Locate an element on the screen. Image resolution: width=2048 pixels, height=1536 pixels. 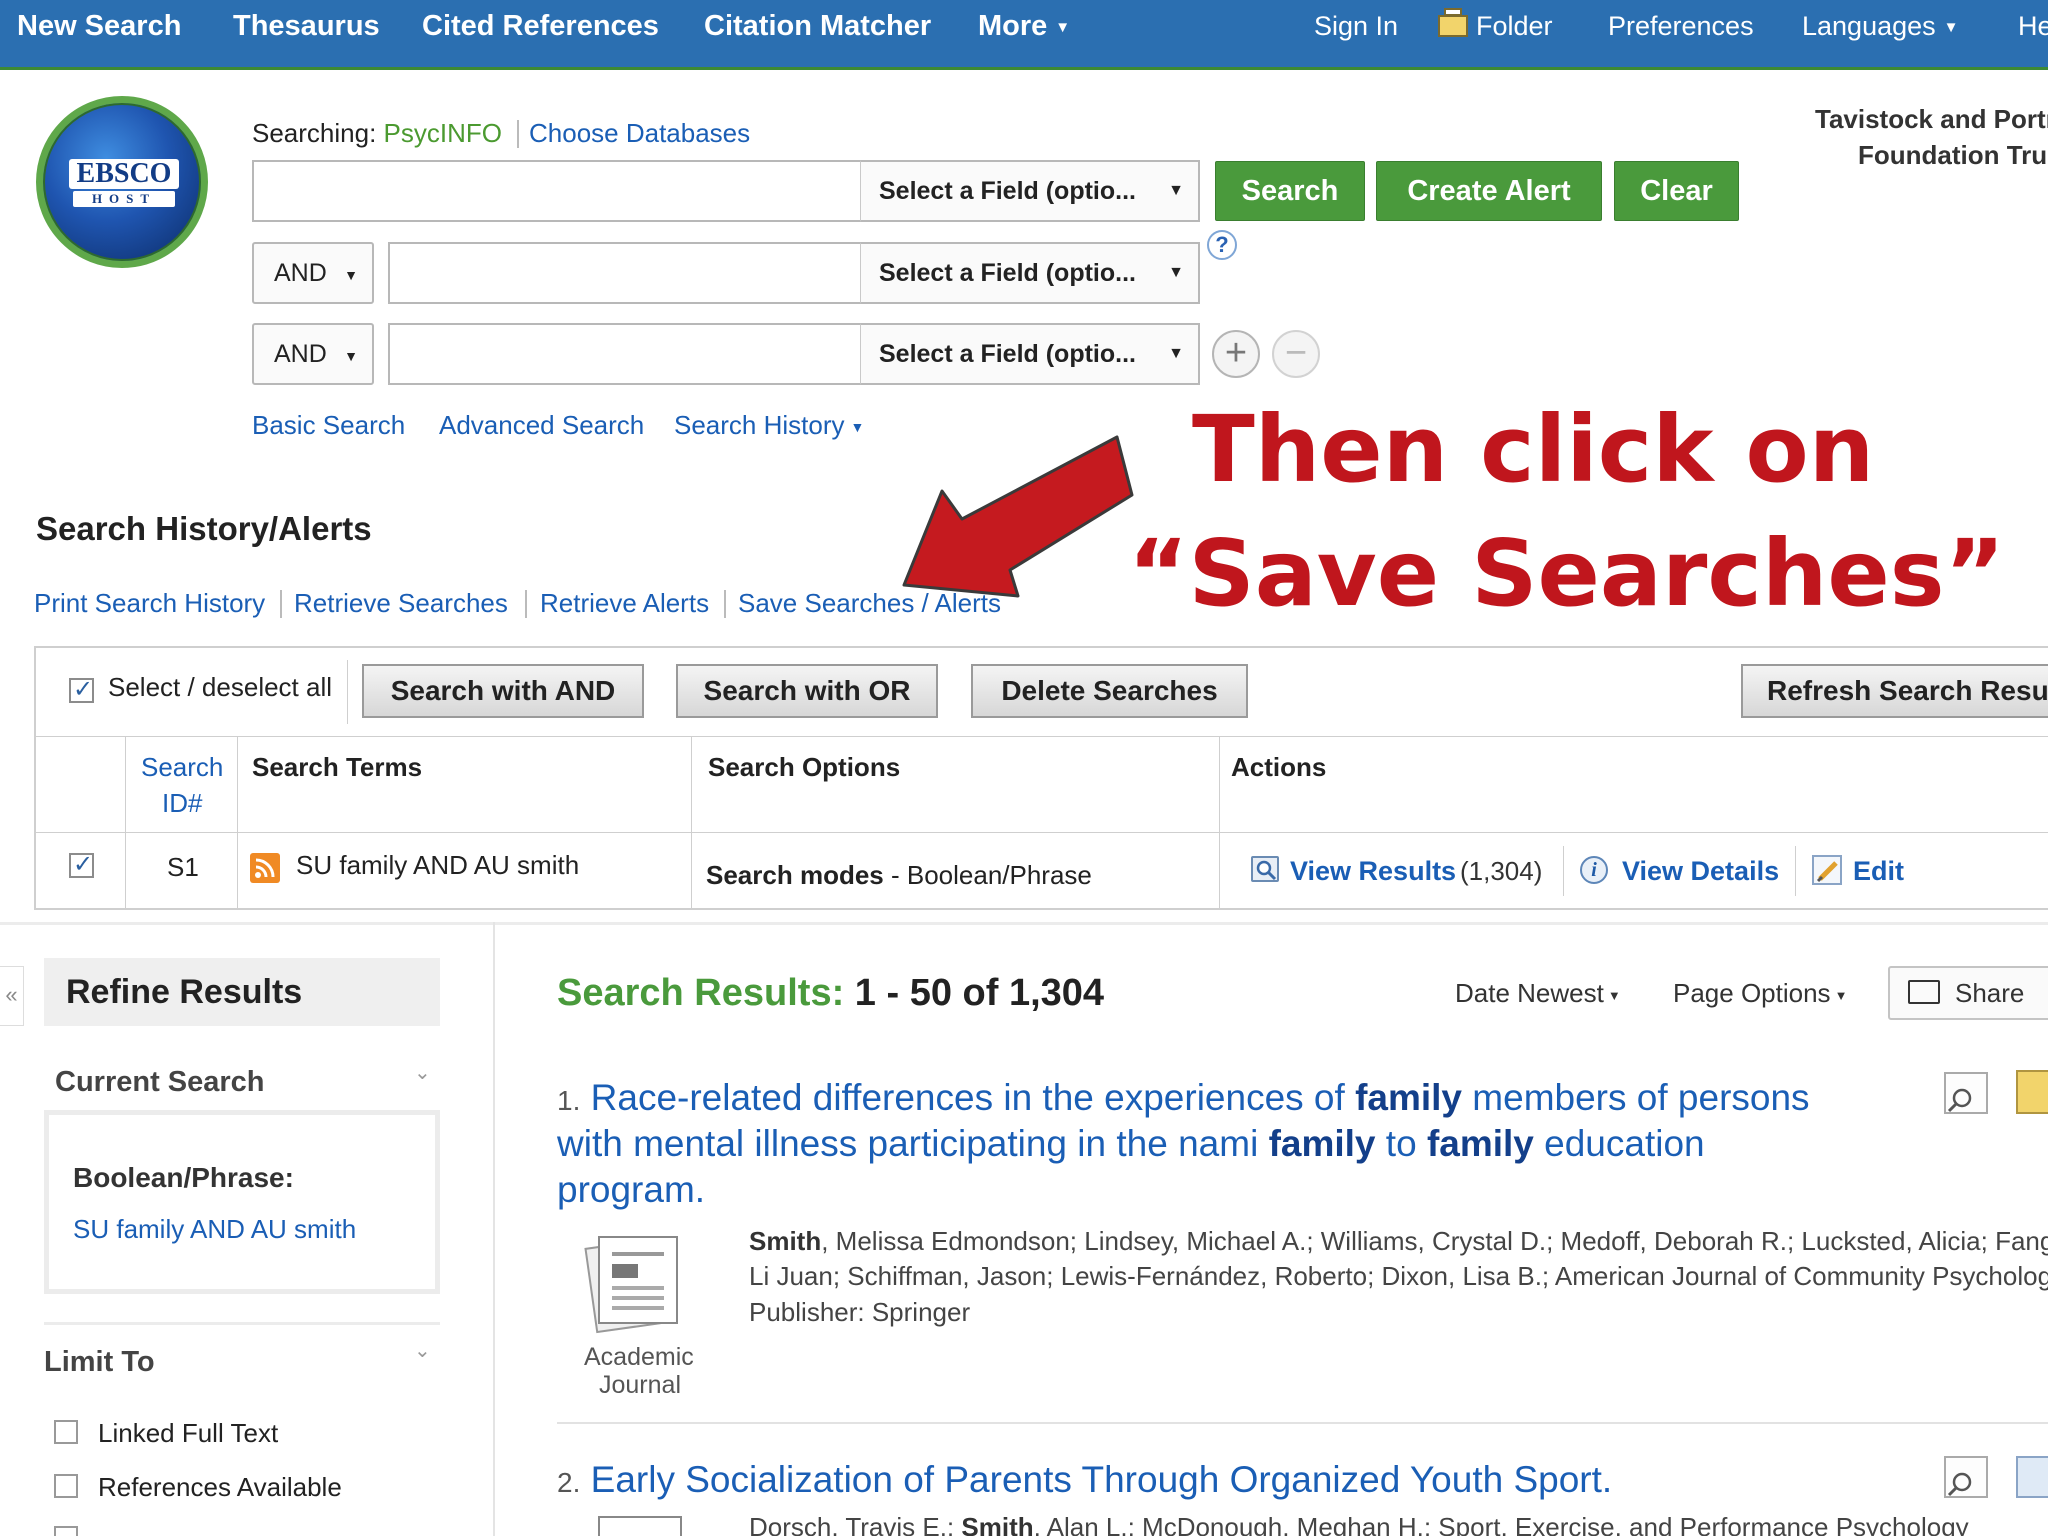
rss-icon is located at coordinates (265, 868).